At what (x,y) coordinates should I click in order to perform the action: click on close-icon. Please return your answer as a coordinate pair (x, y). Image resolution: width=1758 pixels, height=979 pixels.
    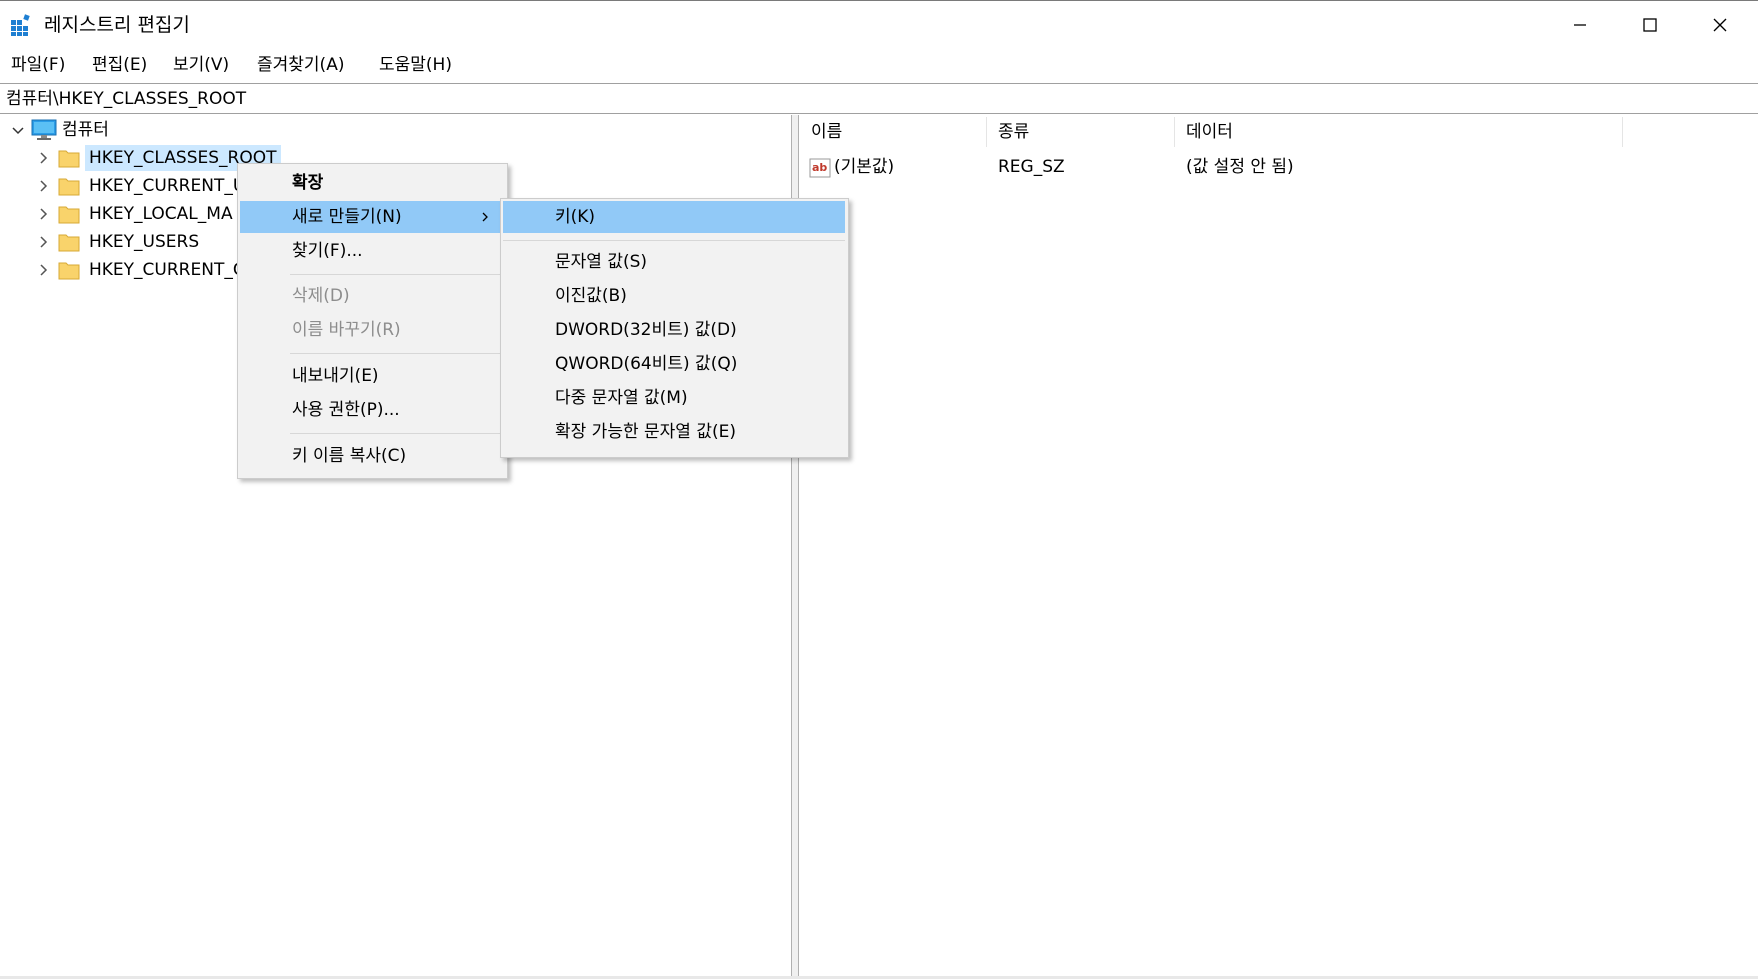
    Looking at the image, I should click on (1720, 25).